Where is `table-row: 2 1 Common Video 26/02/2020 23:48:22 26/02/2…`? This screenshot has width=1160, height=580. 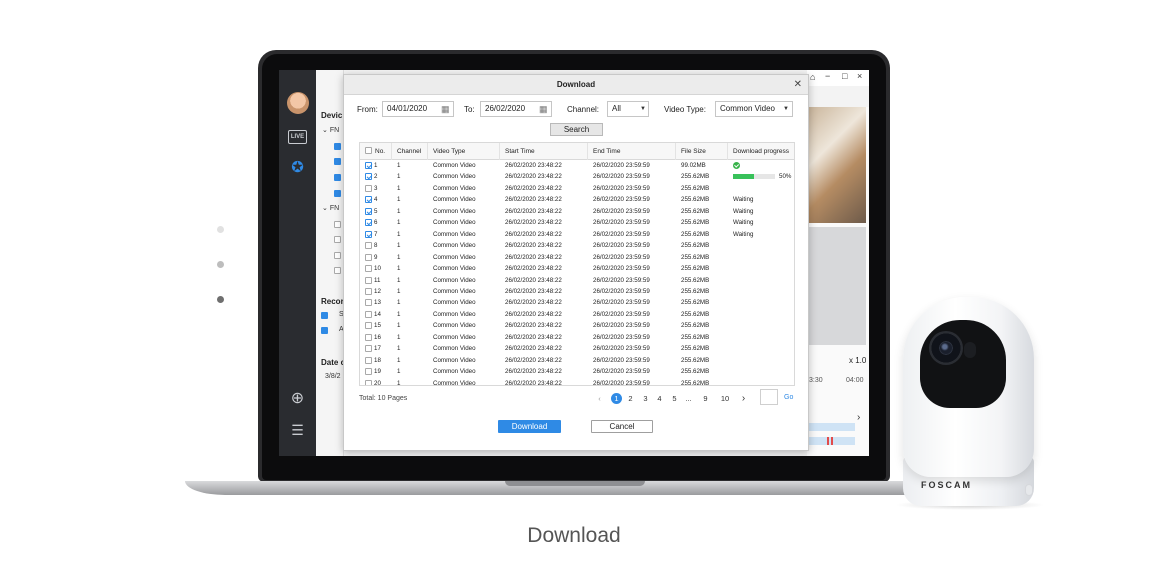 table-row: 2 1 Common Video 26/02/2020 23:48:22 26/02/2… is located at coordinates (577, 176).